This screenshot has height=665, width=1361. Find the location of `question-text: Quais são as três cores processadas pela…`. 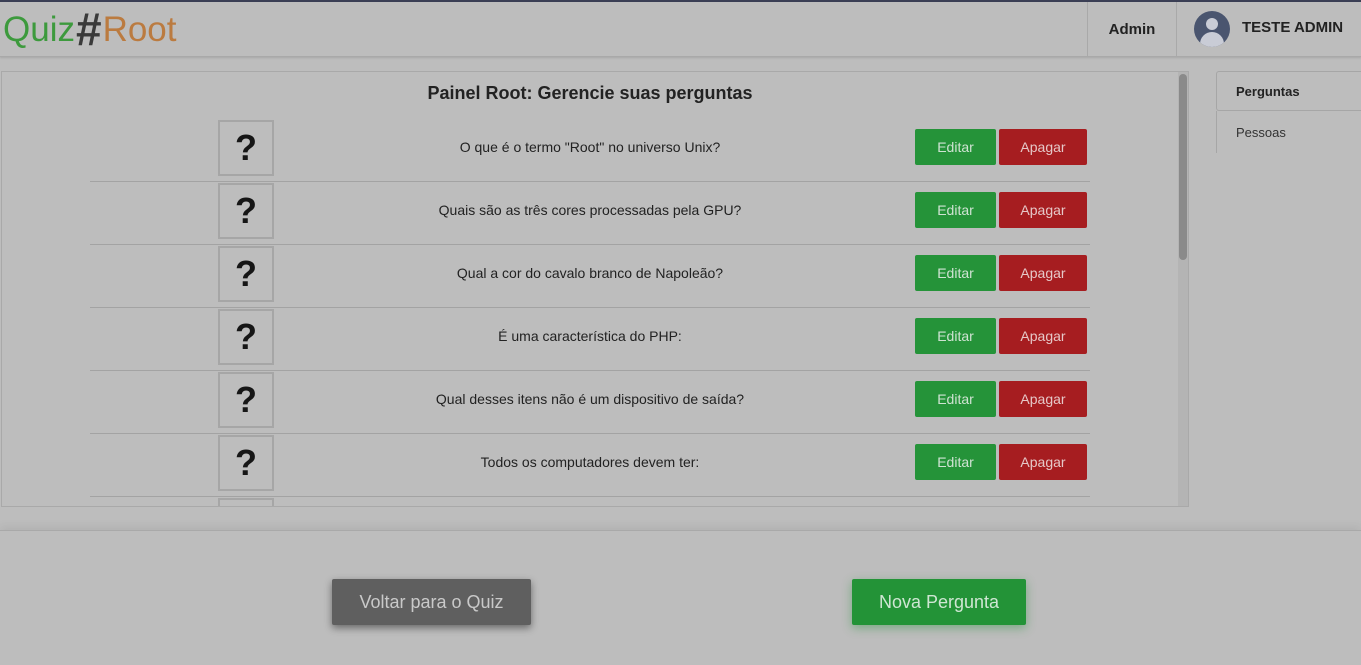

question-text: Quais são as três cores processadas pela… is located at coordinates (590, 210).